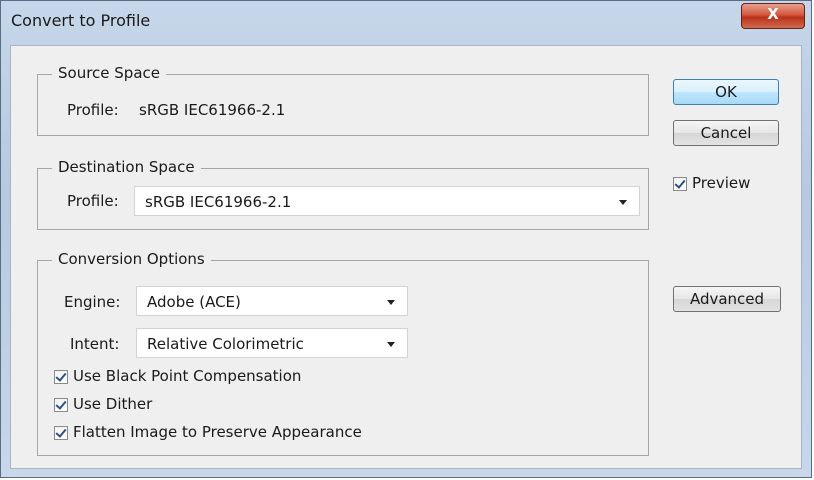  Describe the element at coordinates (212, 110) in the screenshot. I see `source-profile-value: sRGB IEC61966-2.1` at that location.